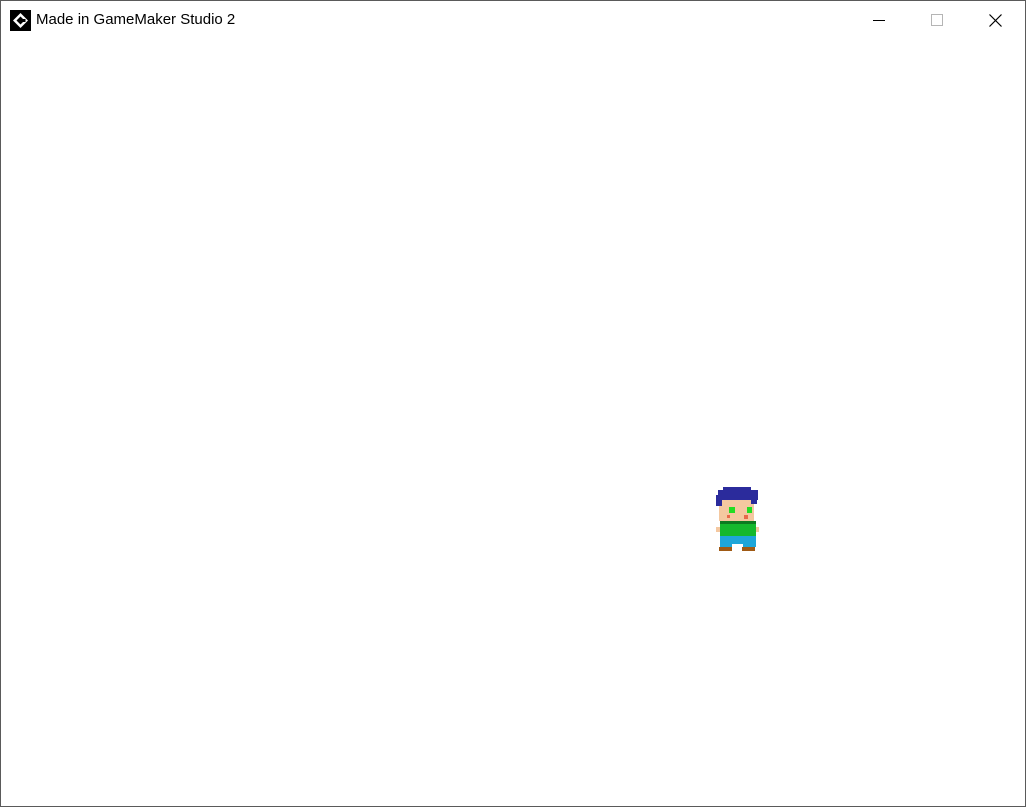  I want to click on close-button, so click(995, 20).